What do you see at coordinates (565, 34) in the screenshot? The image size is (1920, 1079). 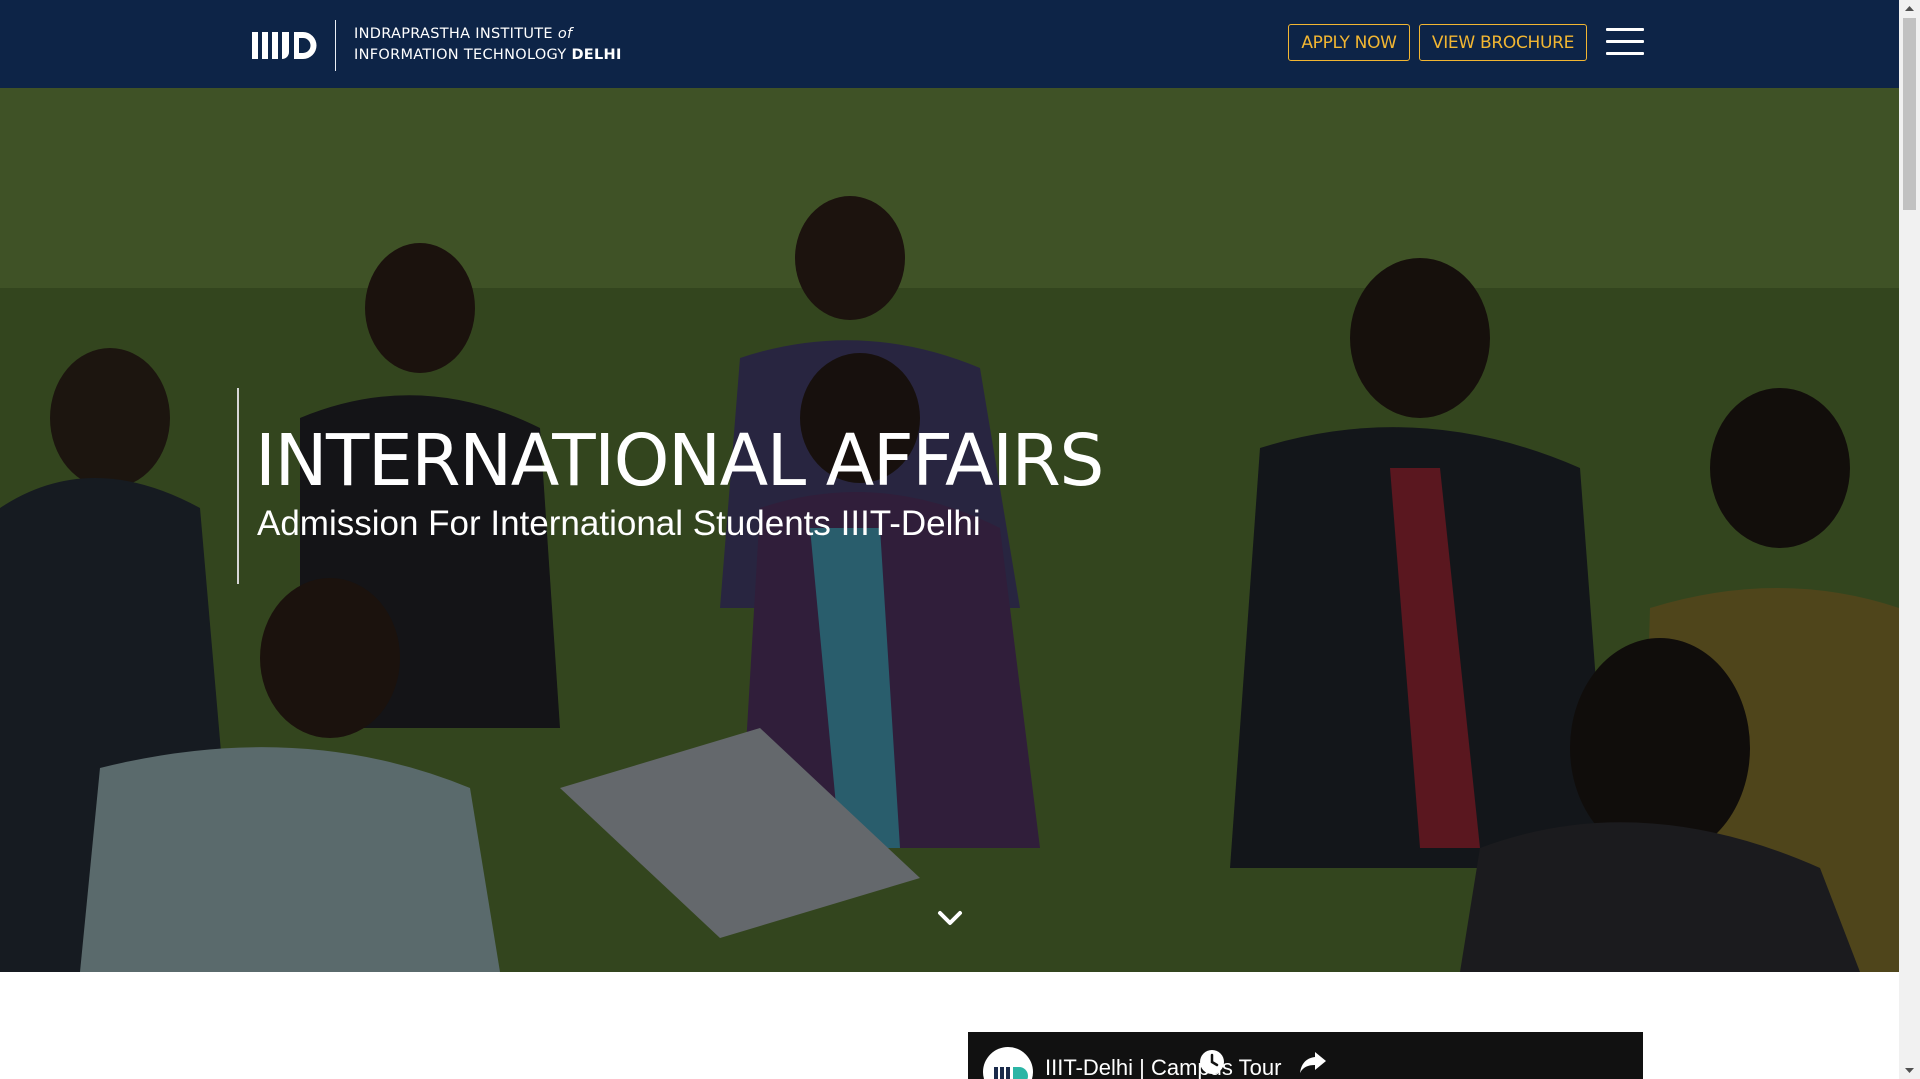 I see `institute-name-of: of` at bounding box center [565, 34].